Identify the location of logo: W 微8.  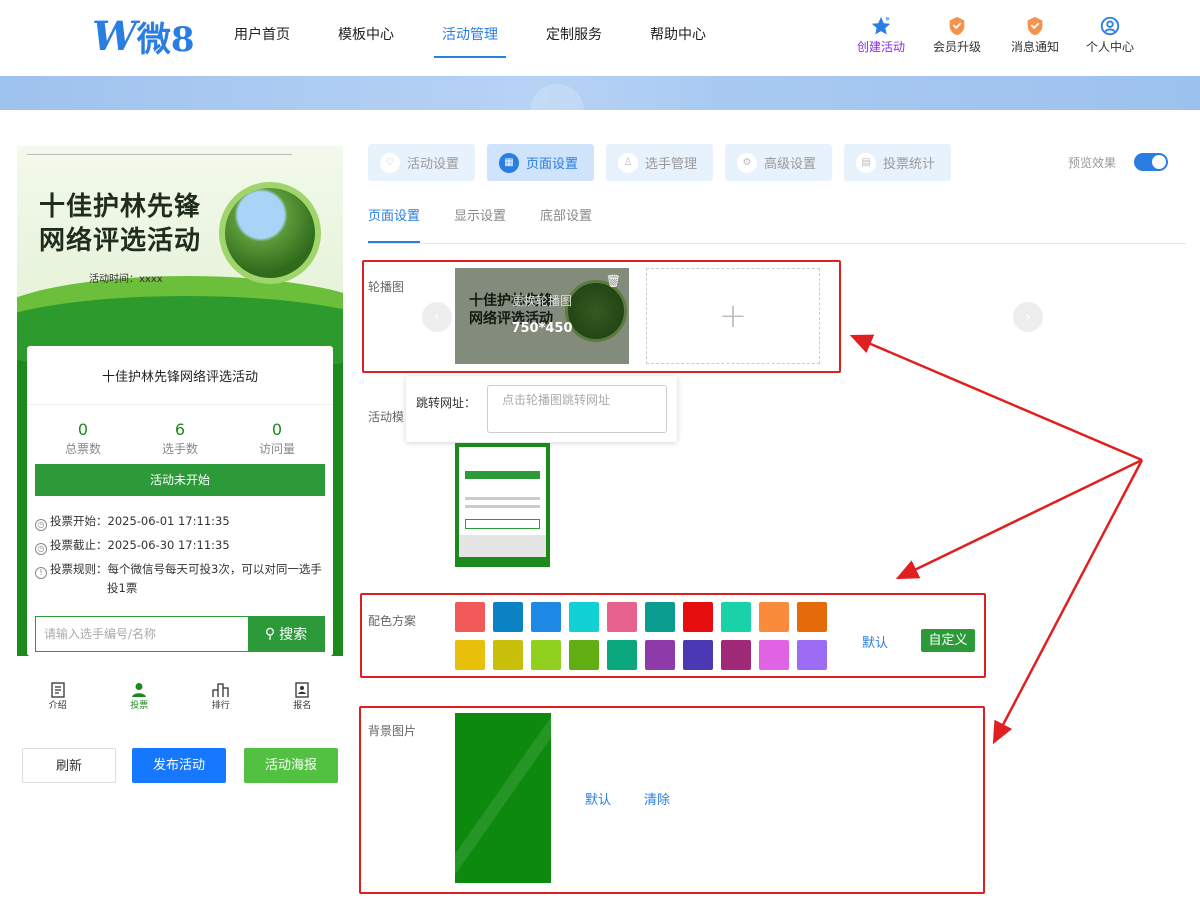
(143, 36).